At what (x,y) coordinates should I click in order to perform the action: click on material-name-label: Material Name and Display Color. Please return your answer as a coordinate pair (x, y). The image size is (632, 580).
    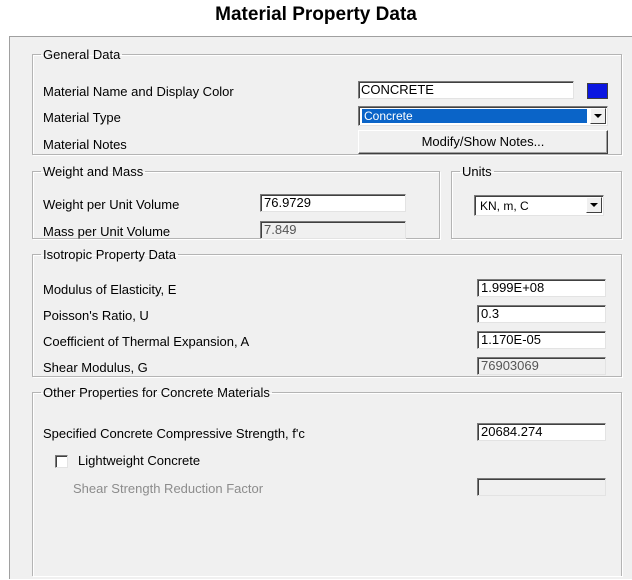
    Looking at the image, I should click on (138, 91).